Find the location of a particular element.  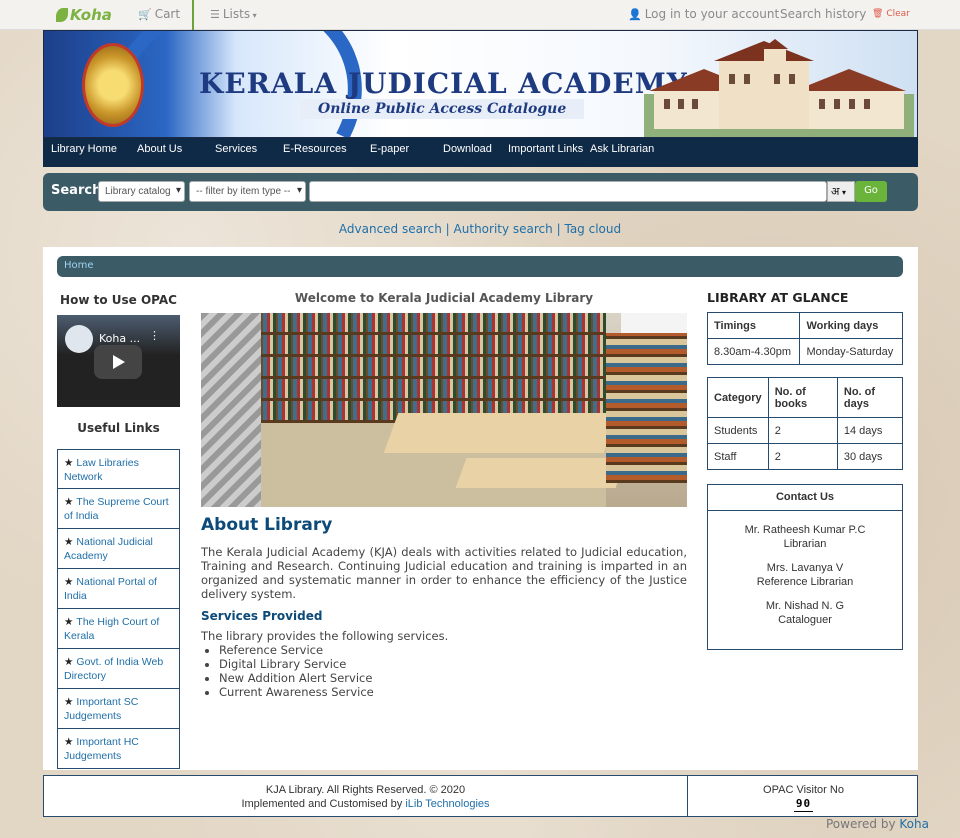

useful-link-law-libraries: ★ Law Libraries Network is located at coordinates (118, 469).